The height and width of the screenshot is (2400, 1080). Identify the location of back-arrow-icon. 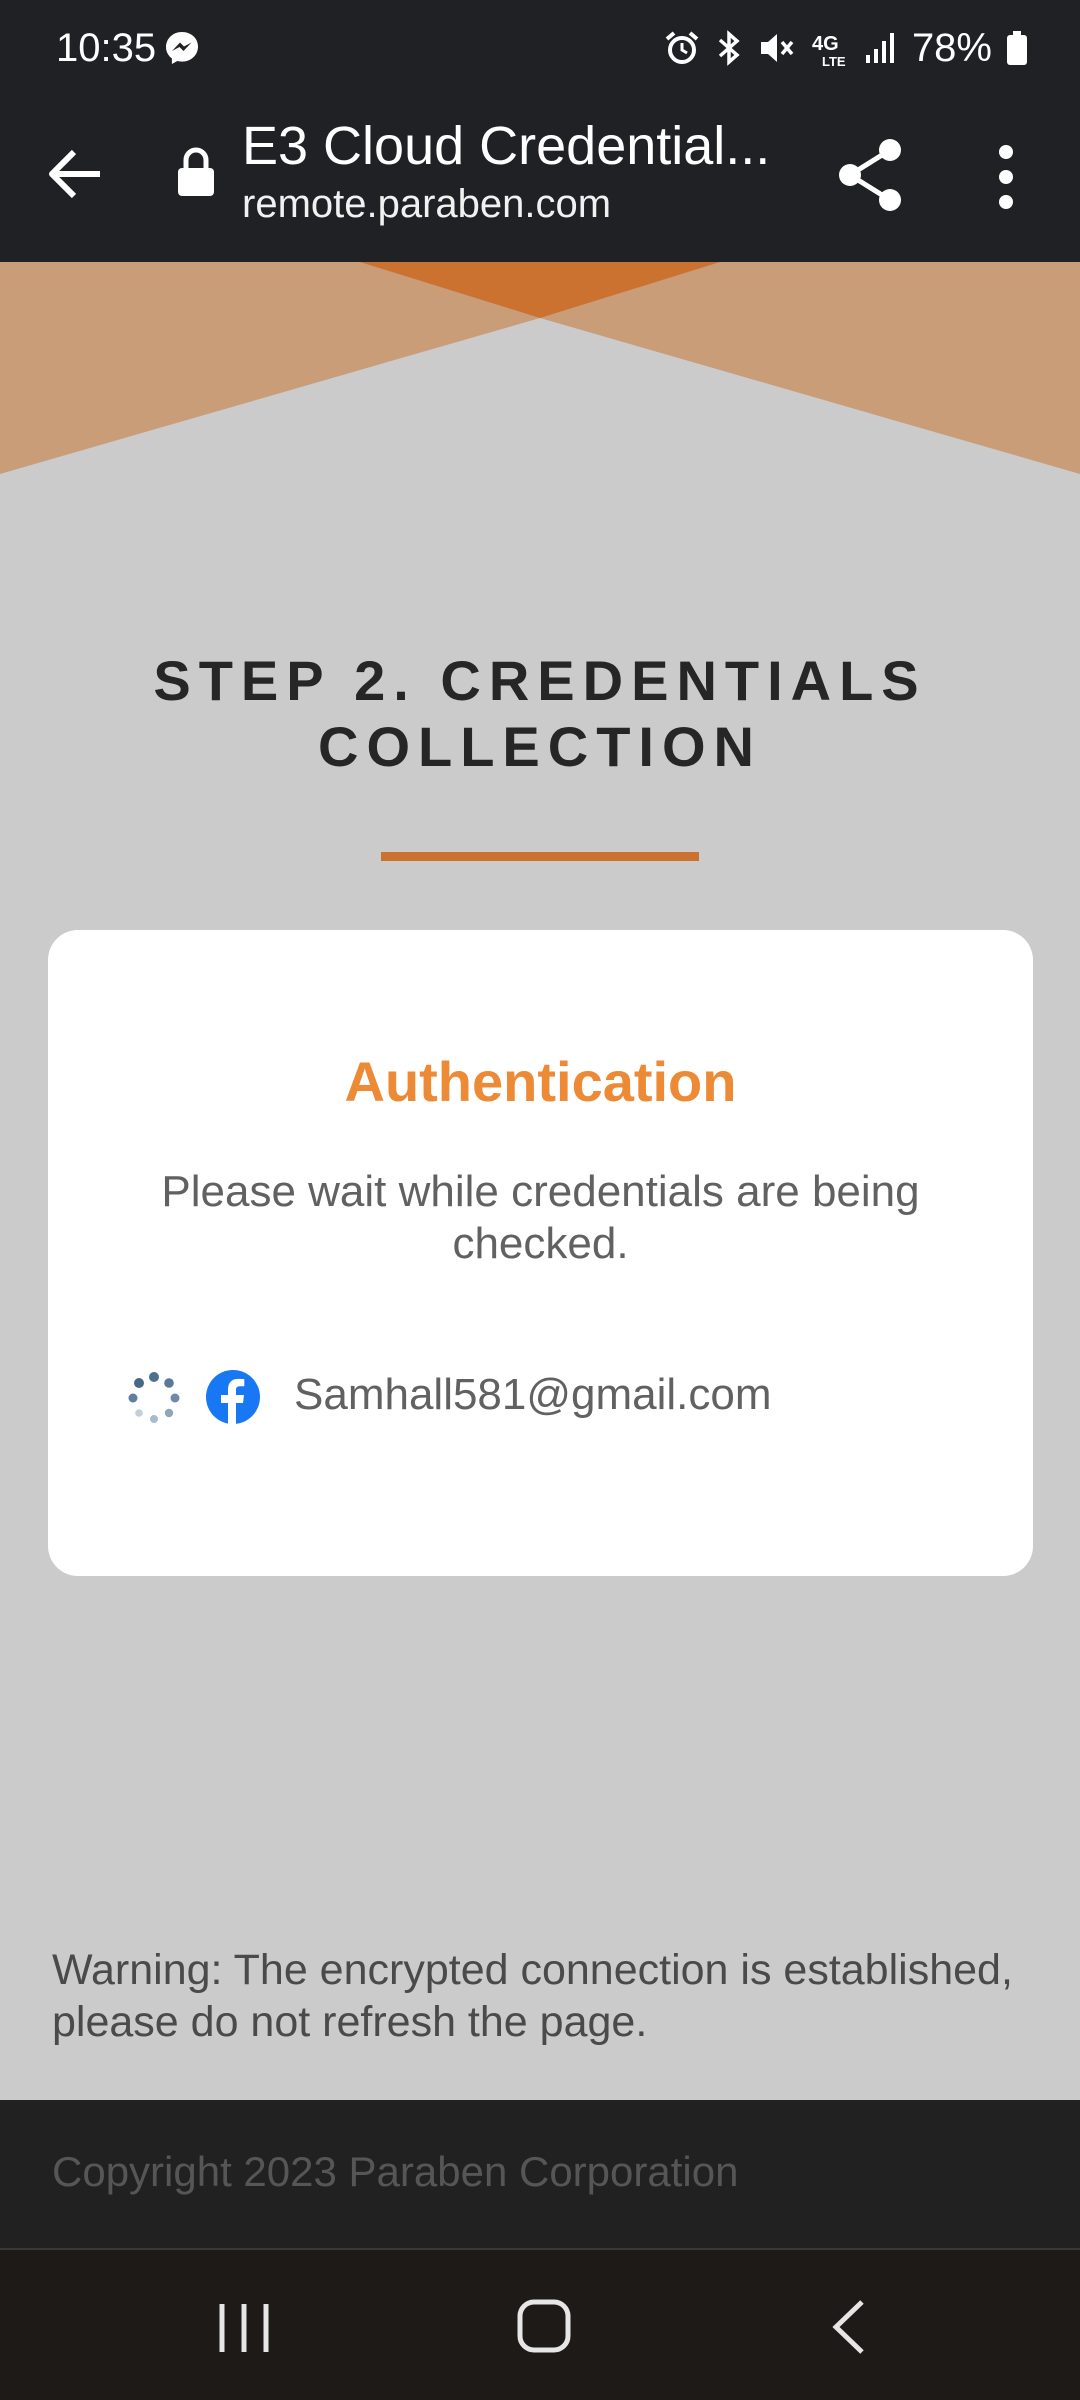
(76, 174).